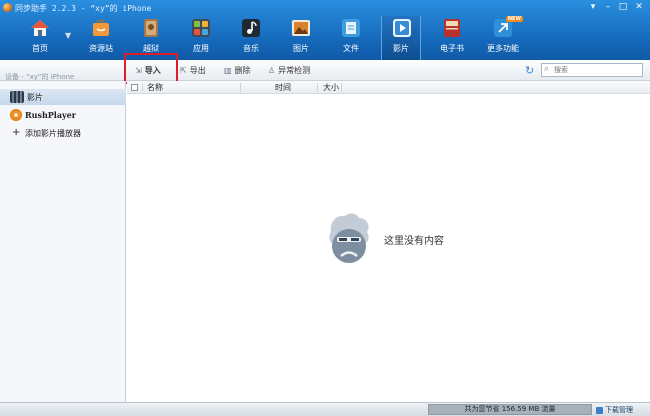  Describe the element at coordinates (183, 70) in the screenshot. I see `export-icon: ⇱` at that location.